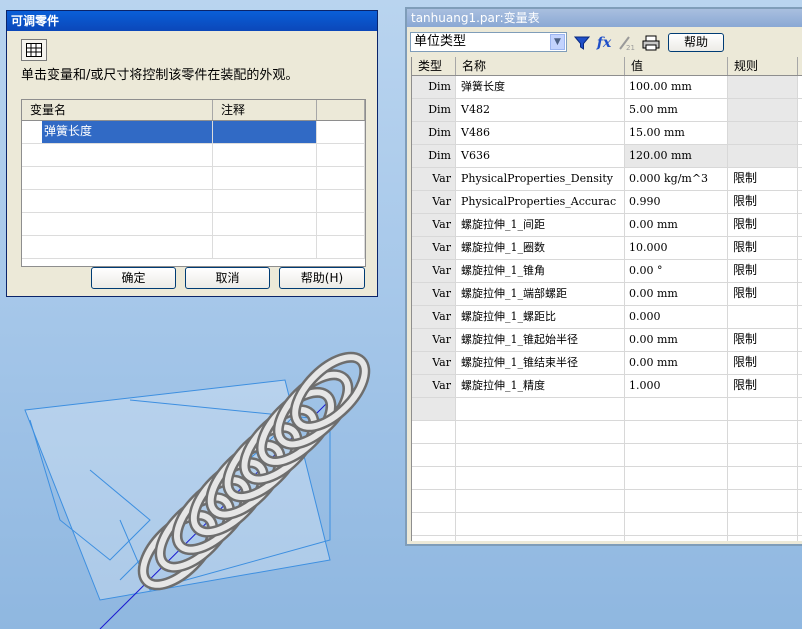 The height and width of the screenshot is (629, 802). I want to click on cell-variable-name: 弹簧长度, so click(127, 132).